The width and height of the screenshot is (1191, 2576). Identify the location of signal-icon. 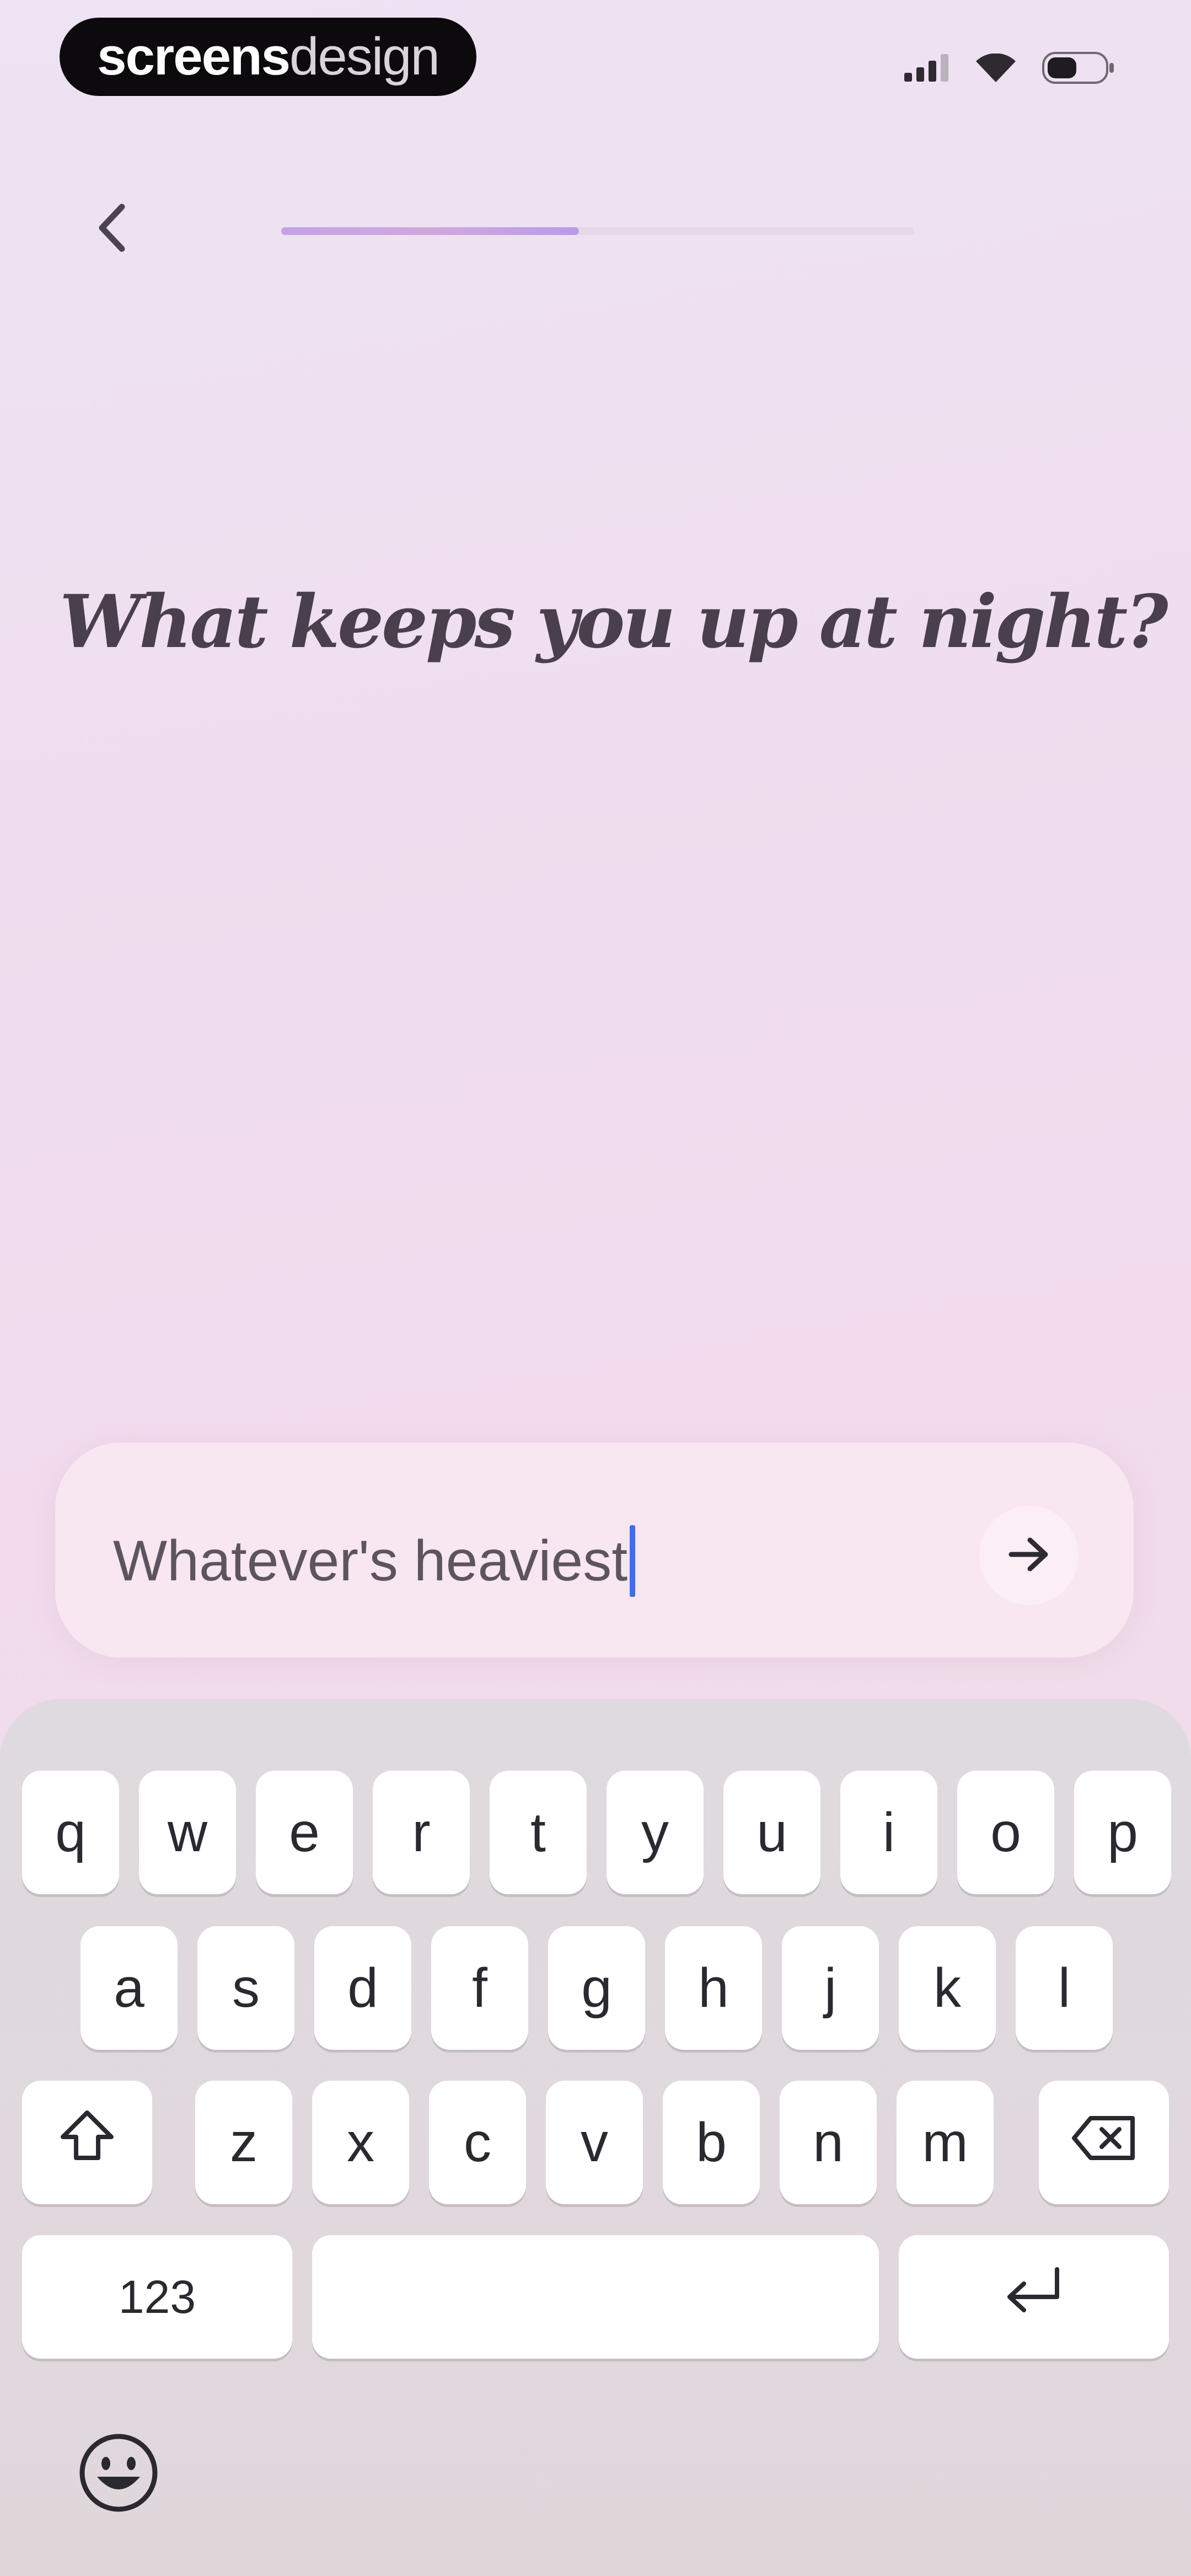
(927, 68).